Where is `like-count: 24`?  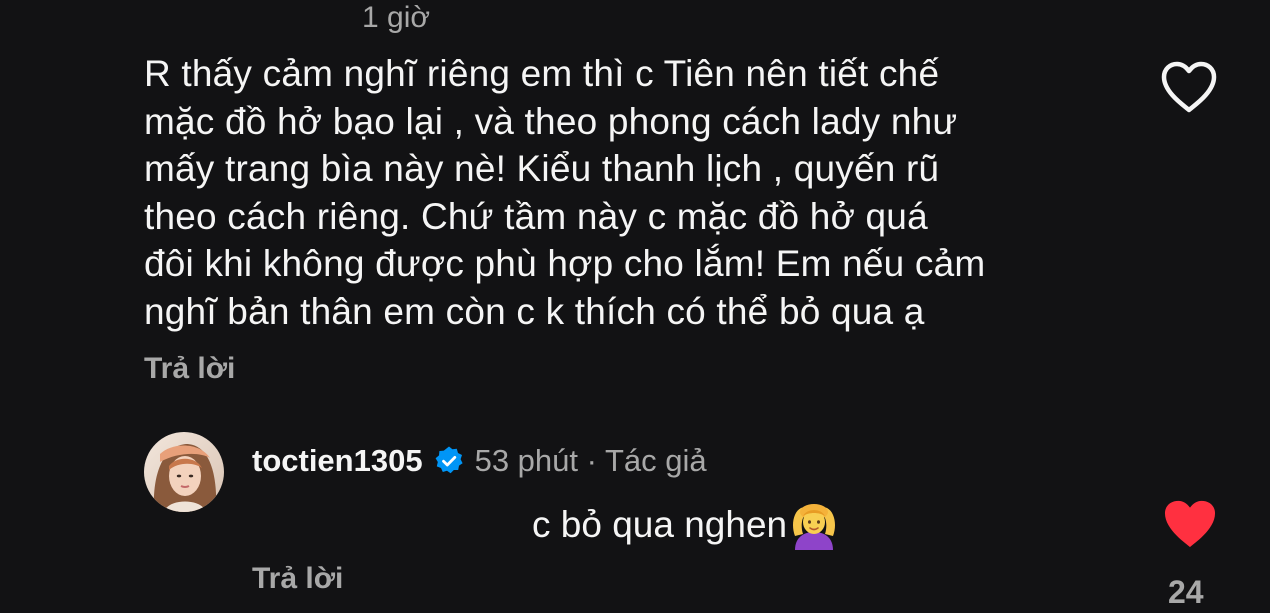
like-count: 24 is located at coordinates (1186, 592).